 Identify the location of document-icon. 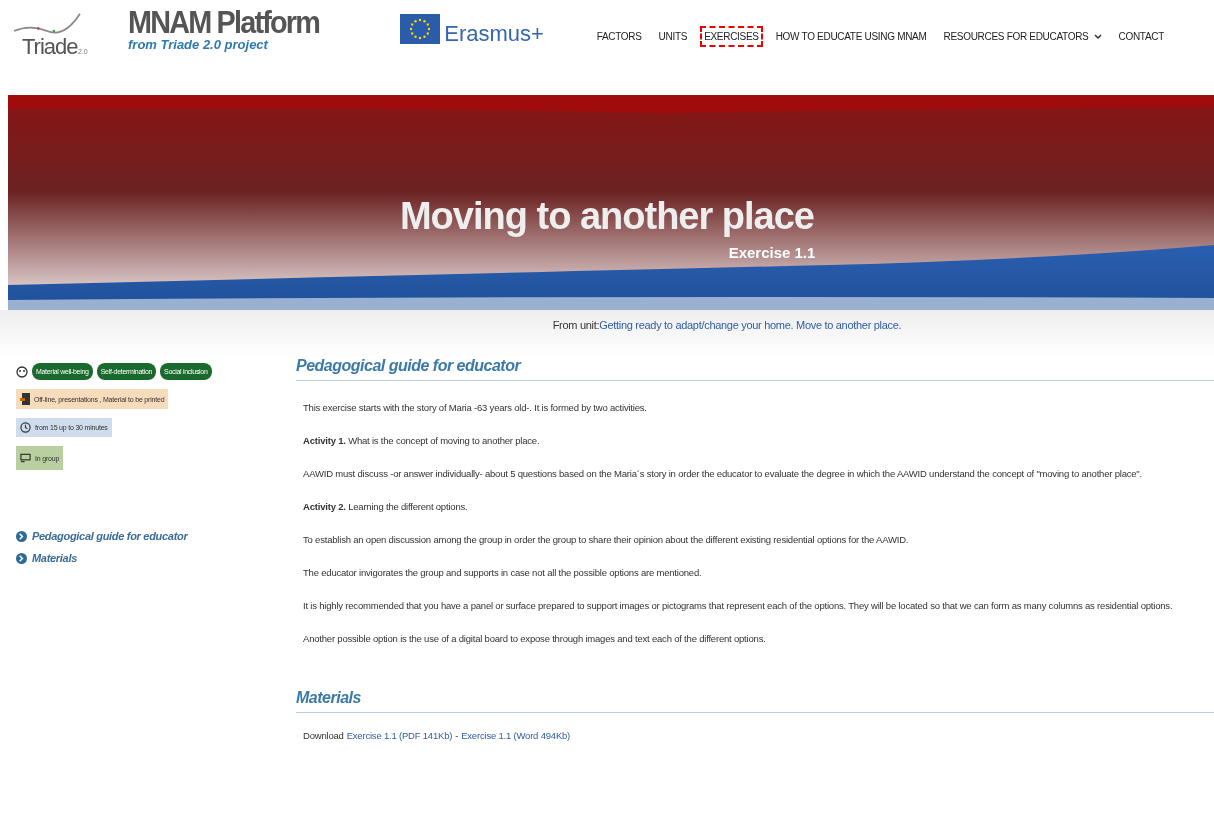
(25, 399).